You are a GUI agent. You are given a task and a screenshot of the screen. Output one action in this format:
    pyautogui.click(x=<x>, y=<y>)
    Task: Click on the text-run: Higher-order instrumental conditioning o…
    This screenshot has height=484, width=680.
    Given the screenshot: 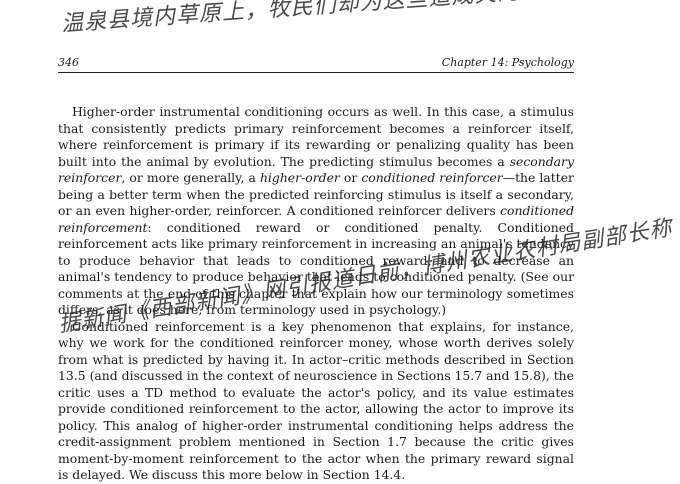 What is the action you would take?
    pyautogui.click(x=316, y=136)
    